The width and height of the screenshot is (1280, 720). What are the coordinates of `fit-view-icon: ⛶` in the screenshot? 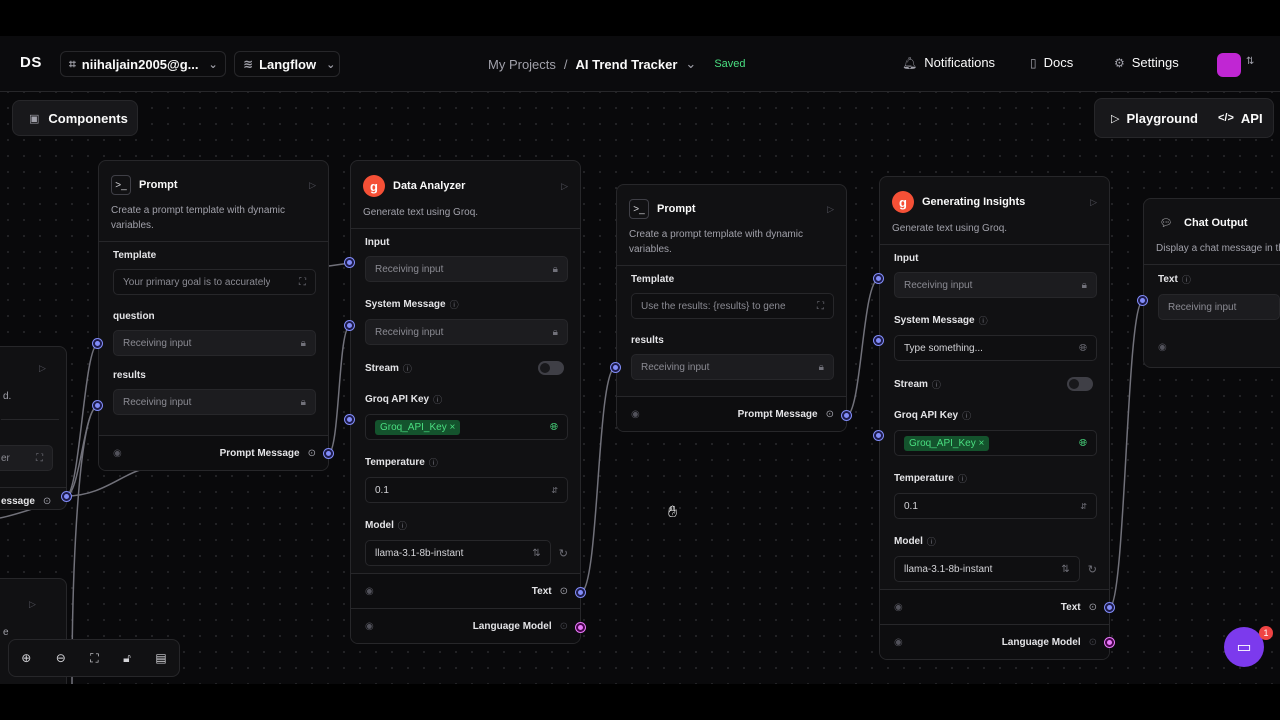 It's located at (94, 658).